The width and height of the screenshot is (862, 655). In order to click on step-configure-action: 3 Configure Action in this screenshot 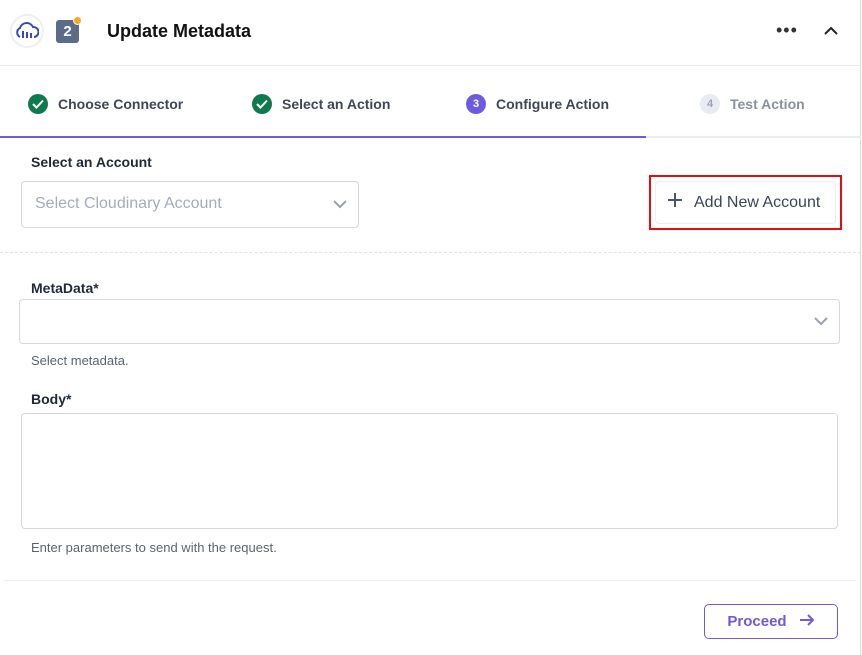, I will do `click(537, 104)`.